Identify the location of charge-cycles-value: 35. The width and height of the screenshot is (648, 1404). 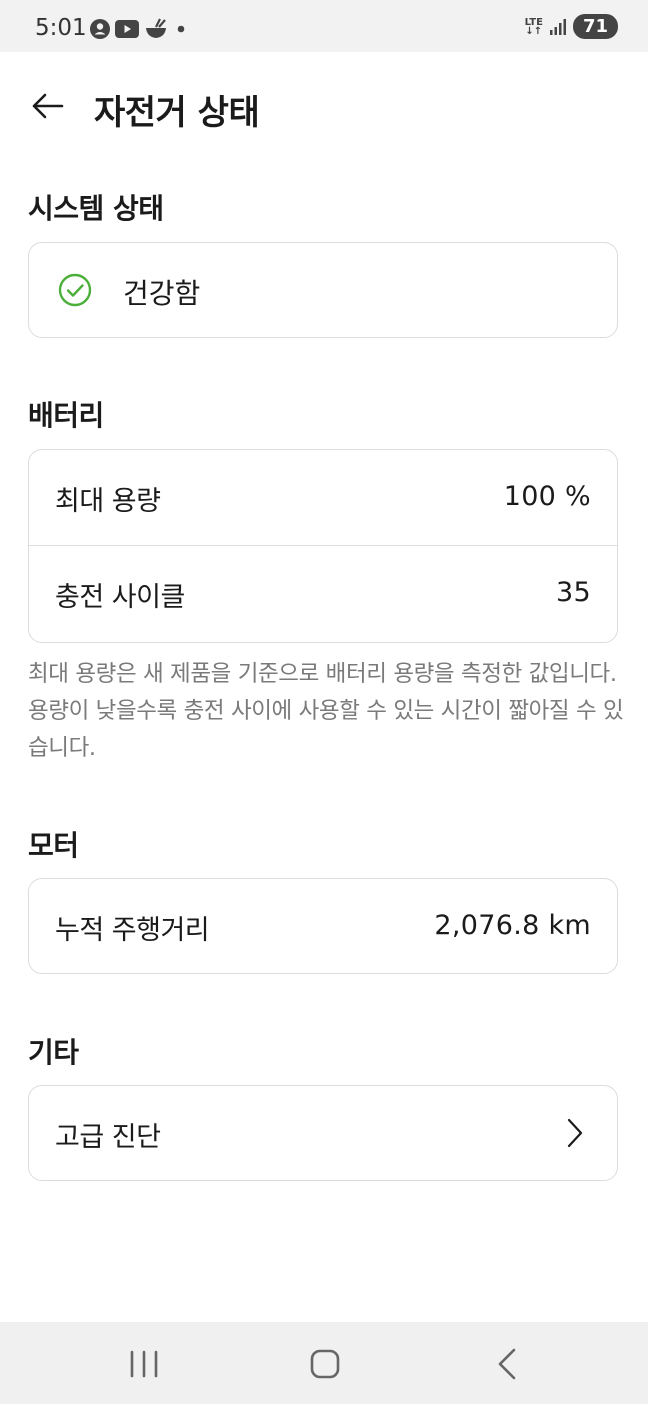
(573, 592).